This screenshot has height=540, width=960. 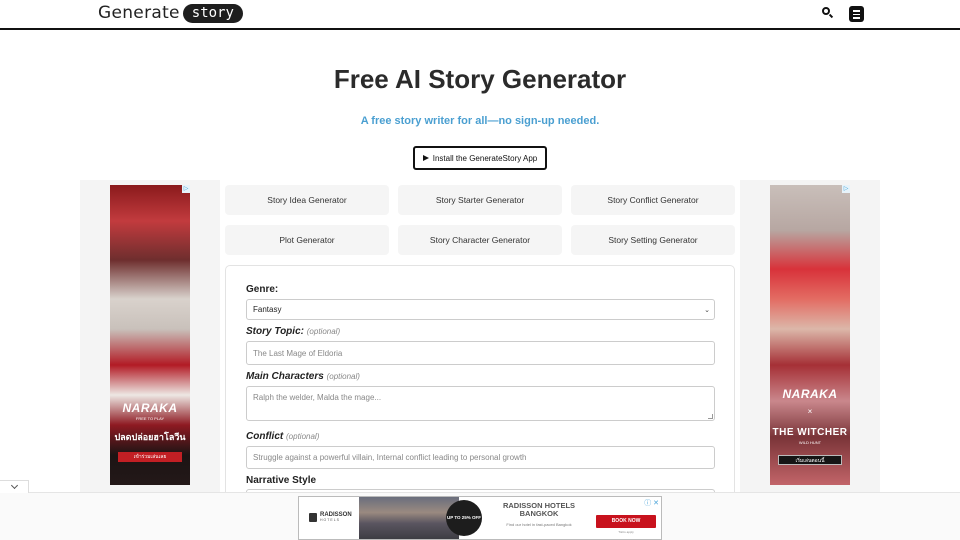 What do you see at coordinates (480, 15) in the screenshot?
I see `site-header: Generate story` at bounding box center [480, 15].